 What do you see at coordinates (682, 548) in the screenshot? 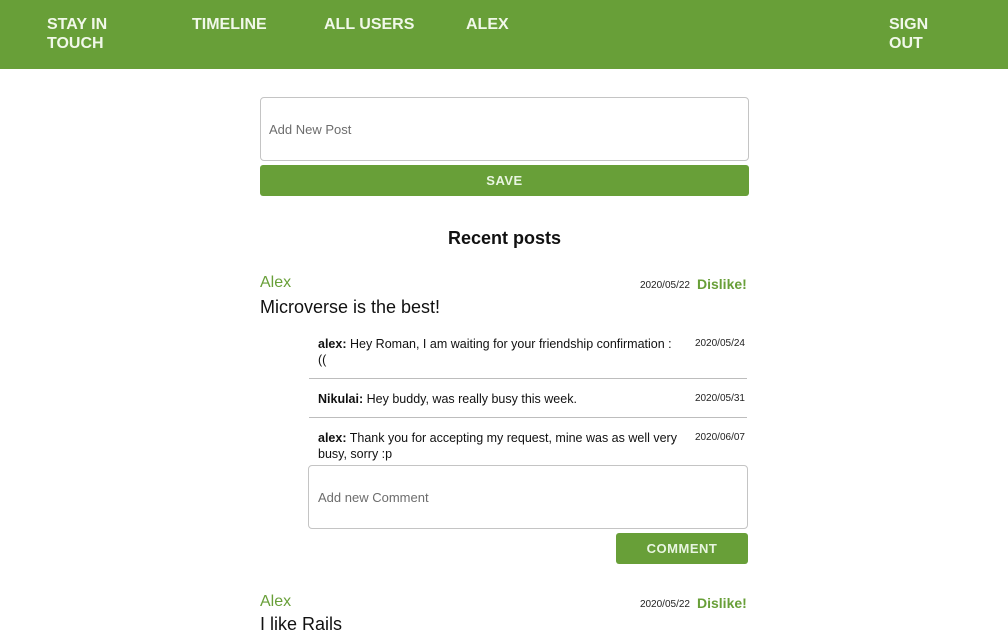
I see `comment-button: COMMENT` at bounding box center [682, 548].